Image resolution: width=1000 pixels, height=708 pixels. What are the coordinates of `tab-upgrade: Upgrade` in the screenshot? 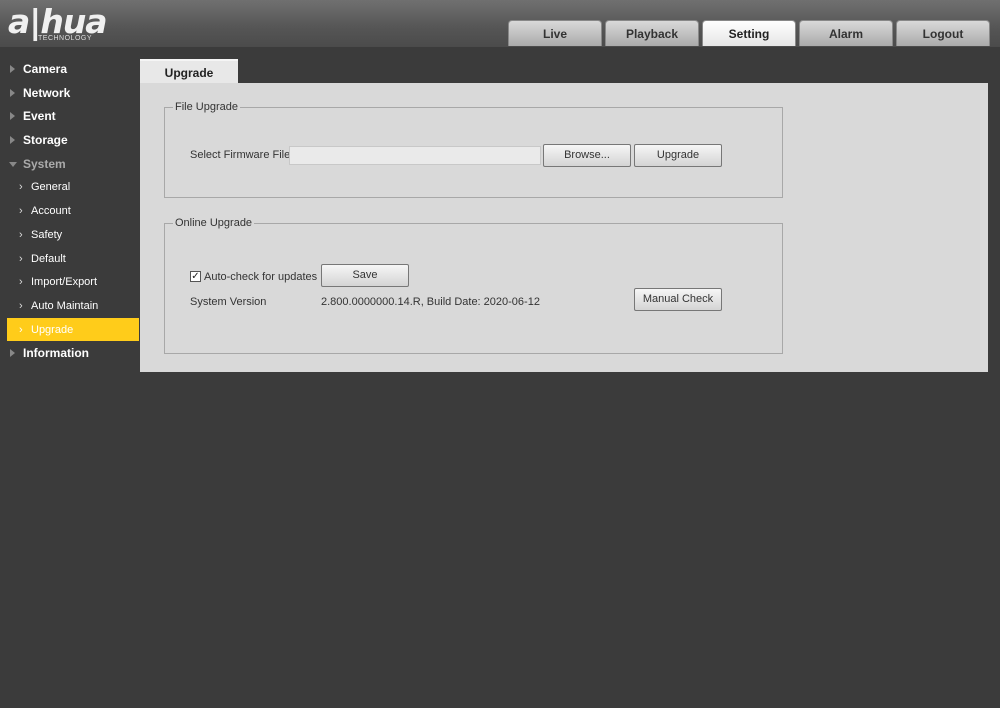 It's located at (189, 72).